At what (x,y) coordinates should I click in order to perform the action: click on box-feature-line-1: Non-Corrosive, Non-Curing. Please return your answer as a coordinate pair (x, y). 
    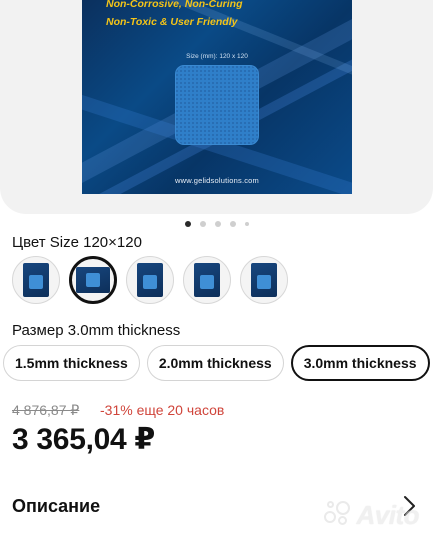
    Looking at the image, I should click on (174, 5).